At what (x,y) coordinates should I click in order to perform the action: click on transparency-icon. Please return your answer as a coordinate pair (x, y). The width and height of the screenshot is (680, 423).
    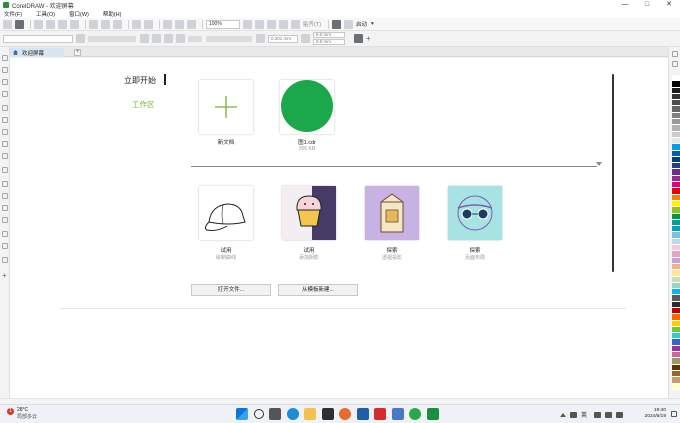
    Looking at the image, I should click on (5, 220).